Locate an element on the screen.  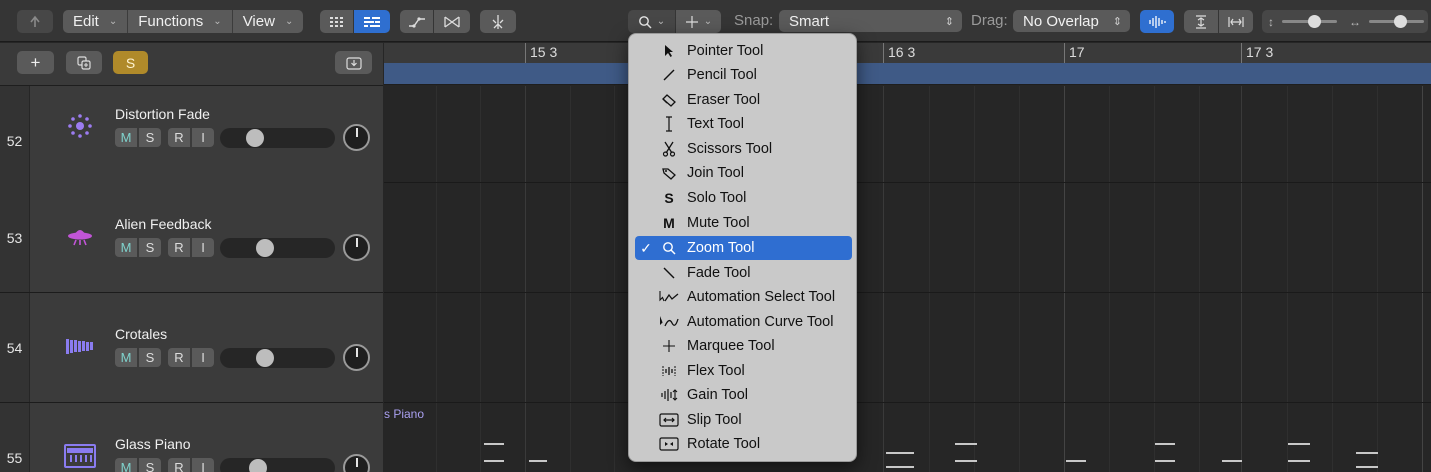
menu-item-text-tool: Text Tool is located at coordinates (743, 124).